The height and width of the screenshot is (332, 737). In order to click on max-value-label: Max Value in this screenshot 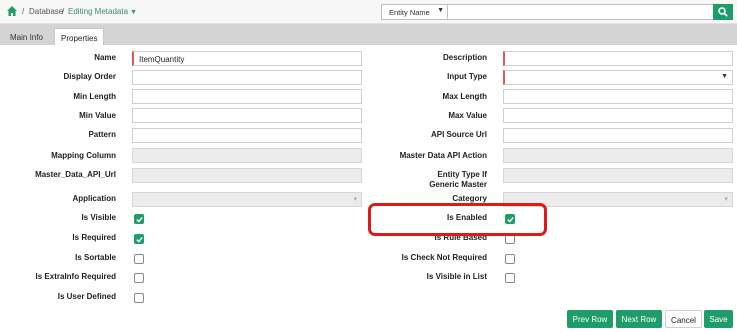, I will do `click(467, 115)`.